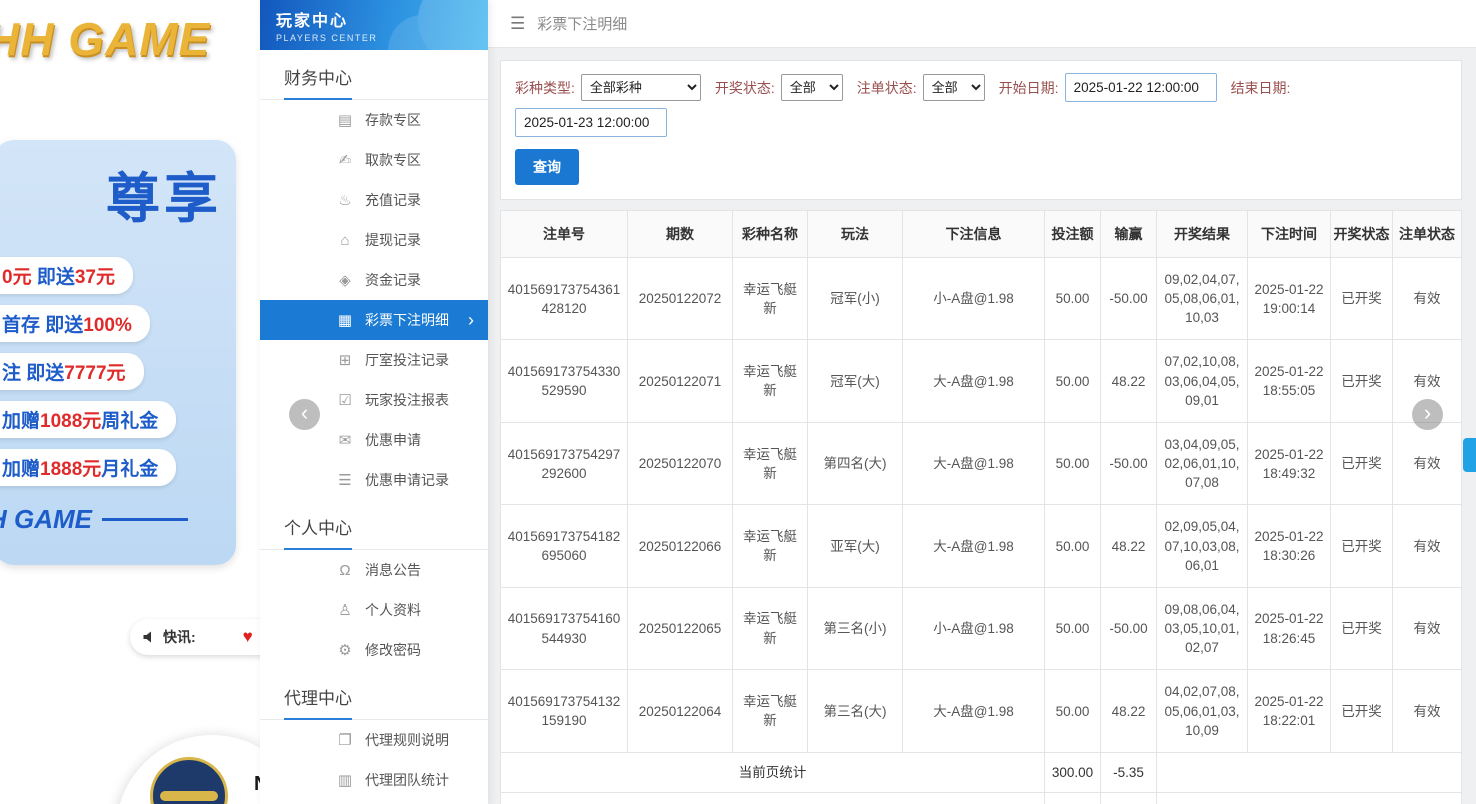 The image size is (1476, 804). Describe the element at coordinates (973, 234) in the screenshot. I see `column-header: 下注信息` at that location.